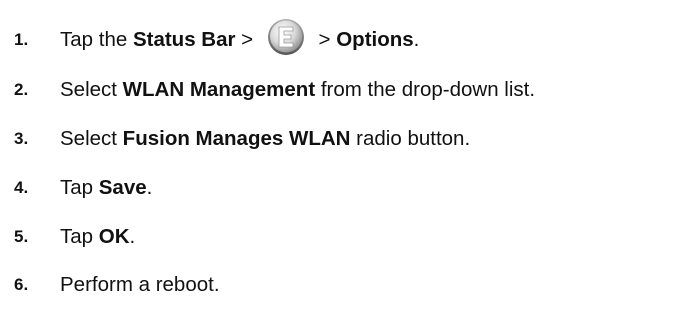  I want to click on step-text-part: Perform a reboot., so click(140, 284).